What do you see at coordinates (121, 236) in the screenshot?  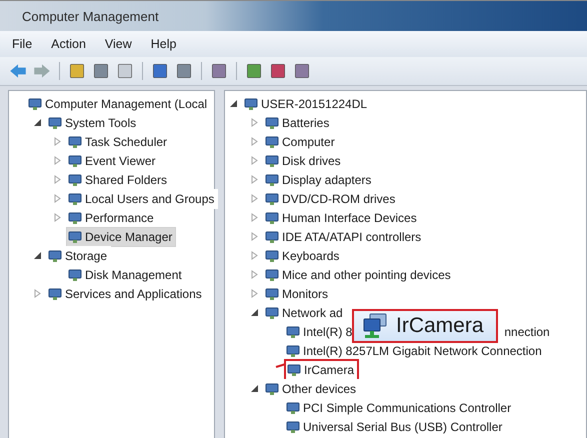 I see `tree-item: Device Manager` at bounding box center [121, 236].